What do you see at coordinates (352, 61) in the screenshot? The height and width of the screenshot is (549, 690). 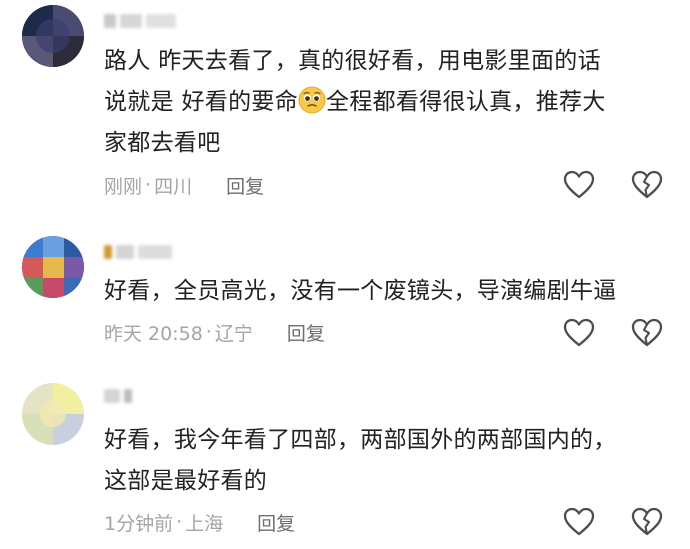 I see `comment-text-line: 路人 昨天去看了，真的很好看，用电影里面的话` at bounding box center [352, 61].